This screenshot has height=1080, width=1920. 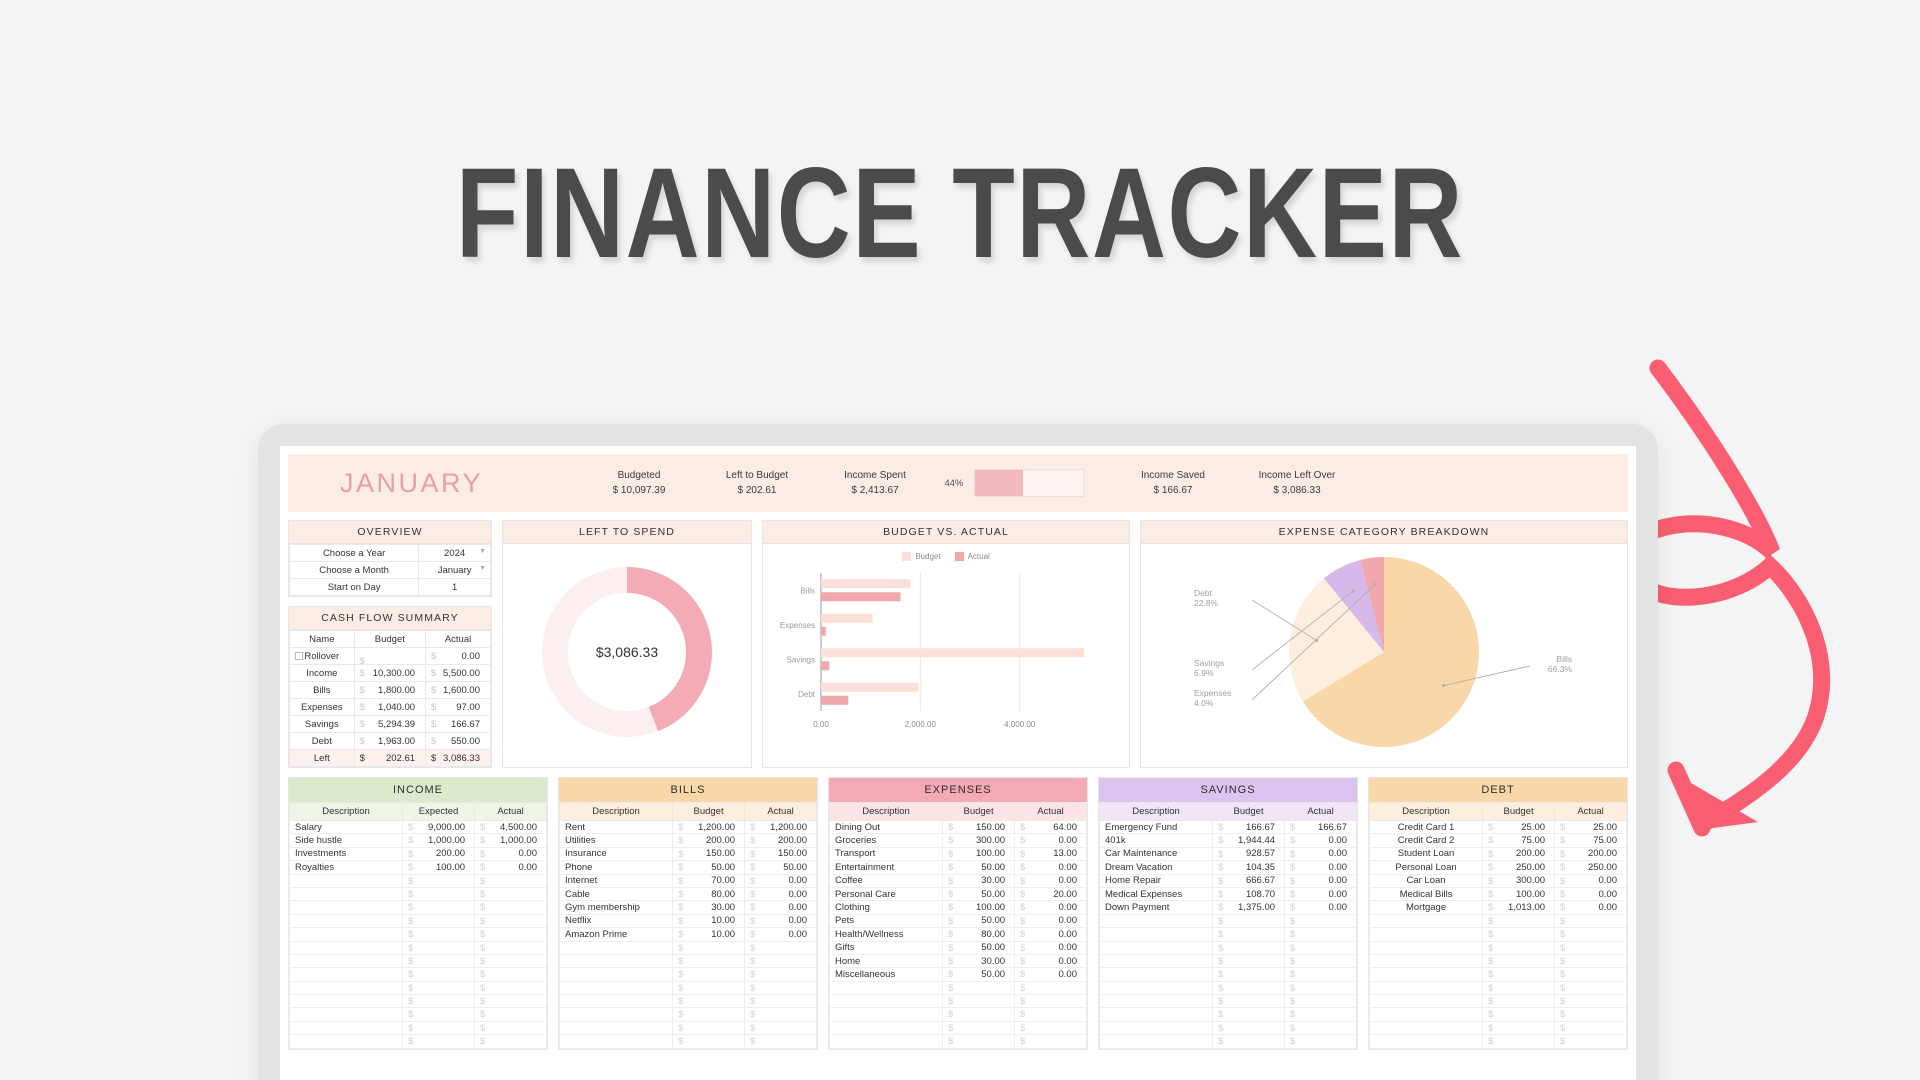 What do you see at coordinates (1249, 880) in the screenshot?
I see `row-budget: $666.67` at bounding box center [1249, 880].